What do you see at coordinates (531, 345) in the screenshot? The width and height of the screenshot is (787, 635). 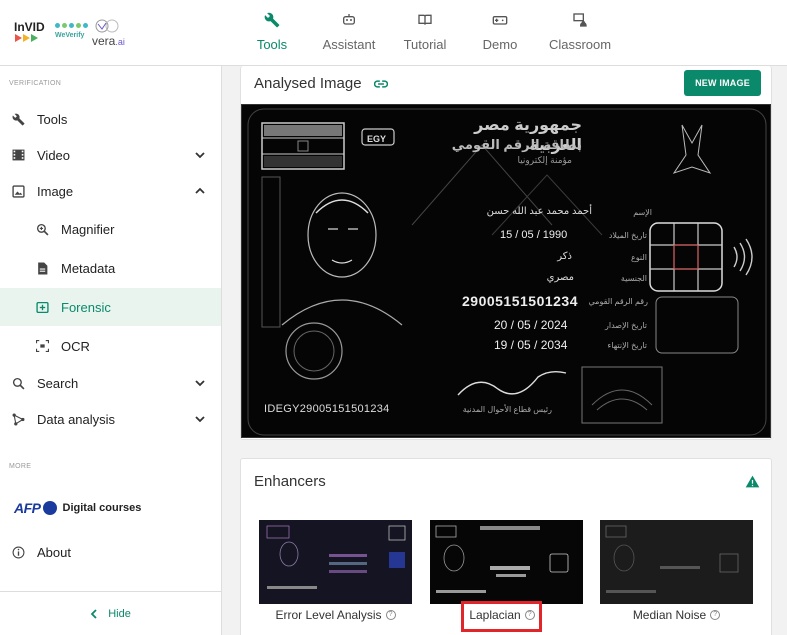 I see `id-expiry-date: 19 / 05 / 2034` at bounding box center [531, 345].